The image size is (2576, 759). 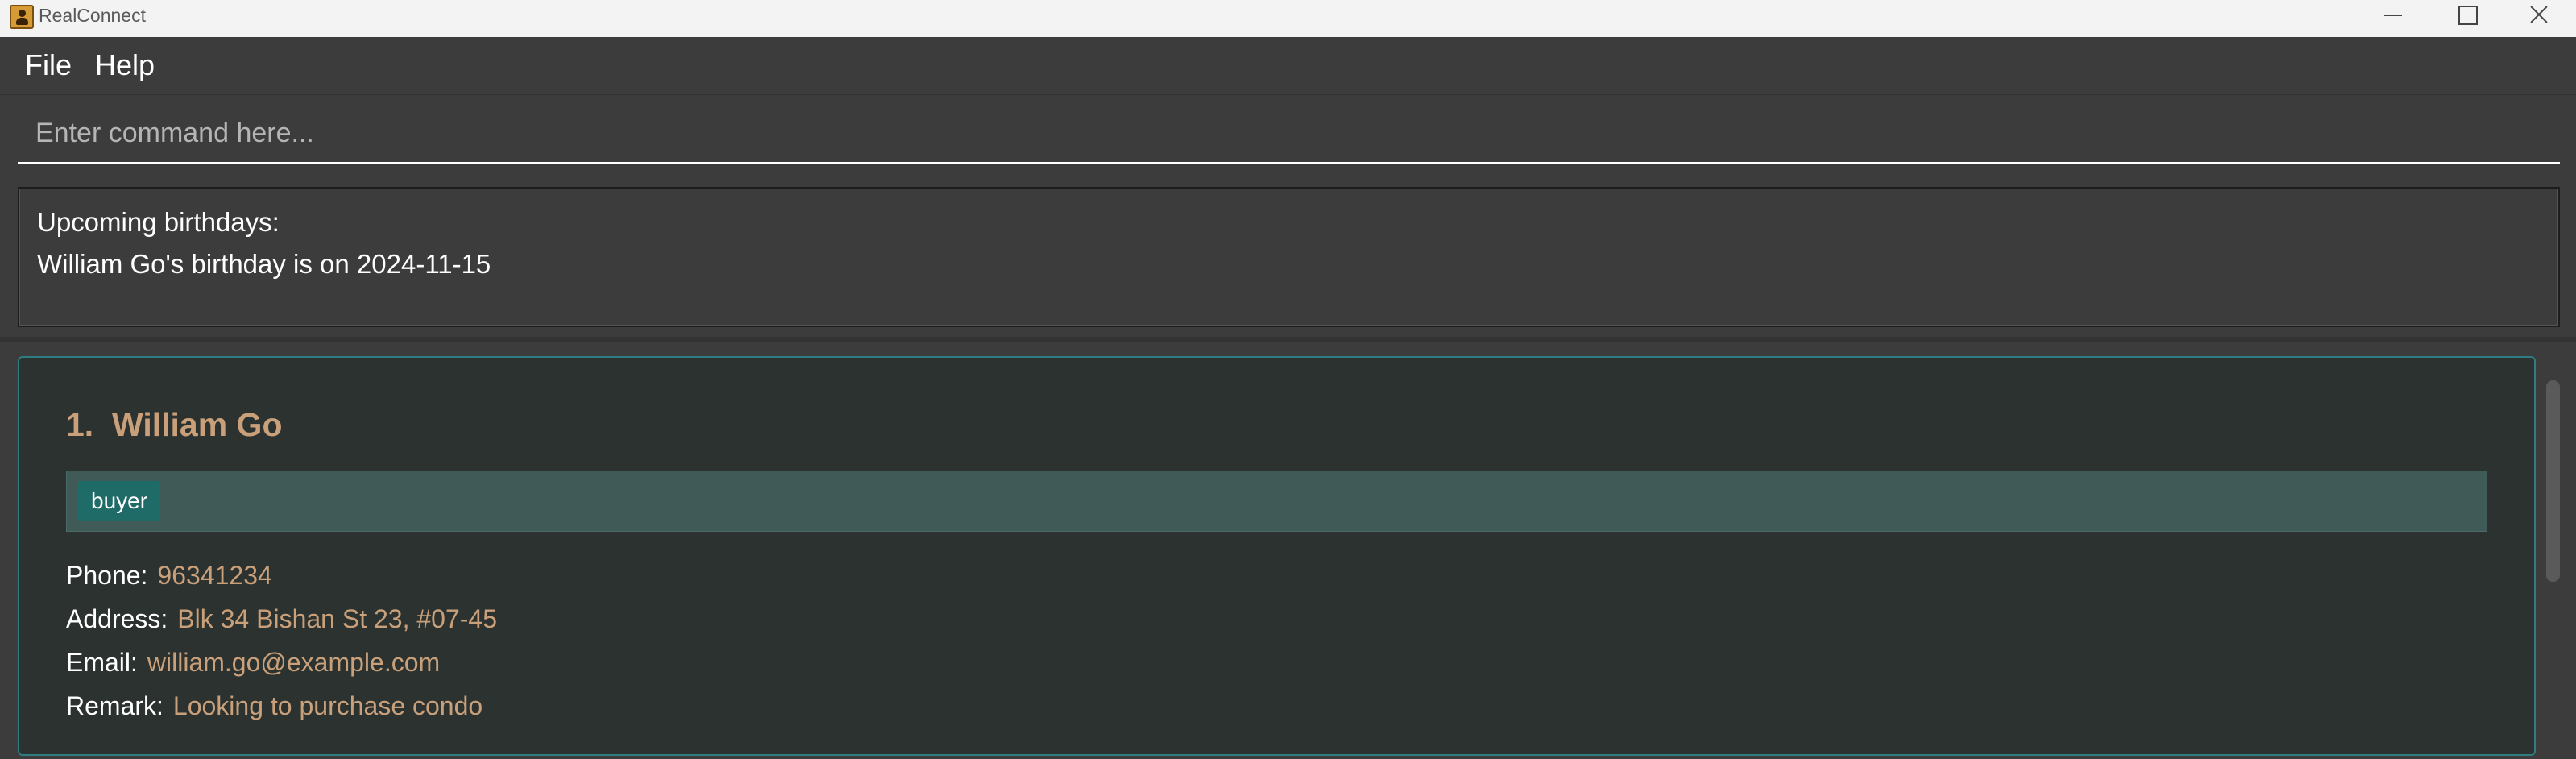 What do you see at coordinates (264, 264) in the screenshot?
I see `result-line-birthday: William Go's birthday is on 2024-11-15` at bounding box center [264, 264].